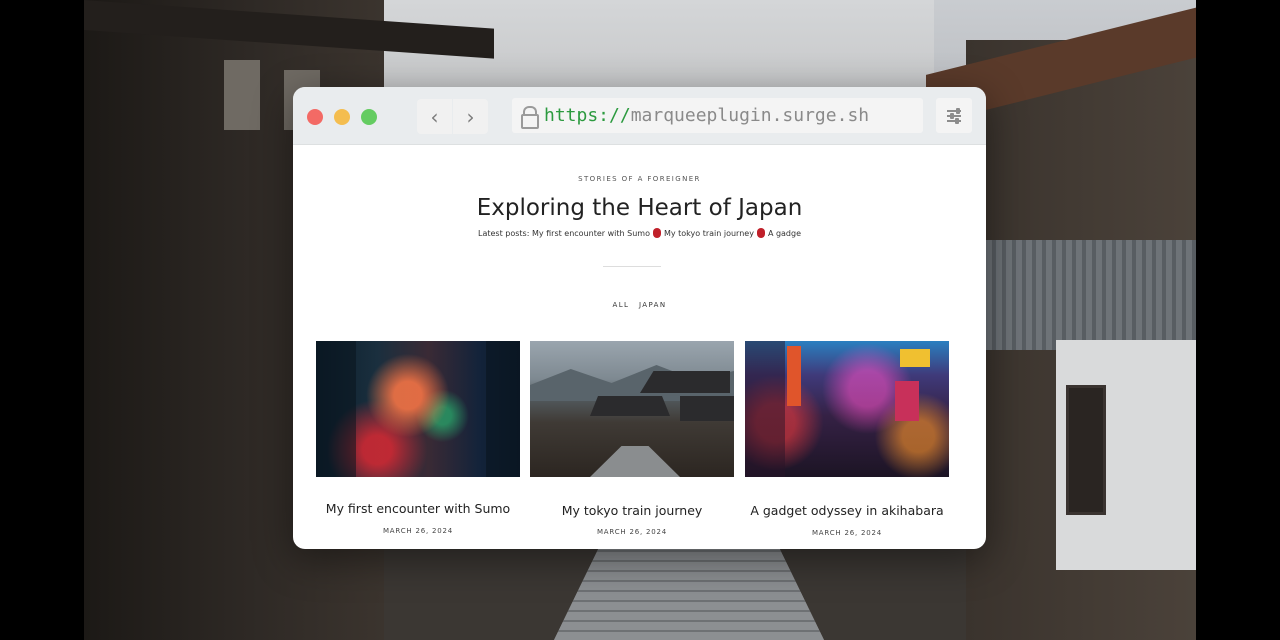 This screenshot has height=640, width=1280. I want to click on category-filters: ALL JAPAN, so click(639, 305).